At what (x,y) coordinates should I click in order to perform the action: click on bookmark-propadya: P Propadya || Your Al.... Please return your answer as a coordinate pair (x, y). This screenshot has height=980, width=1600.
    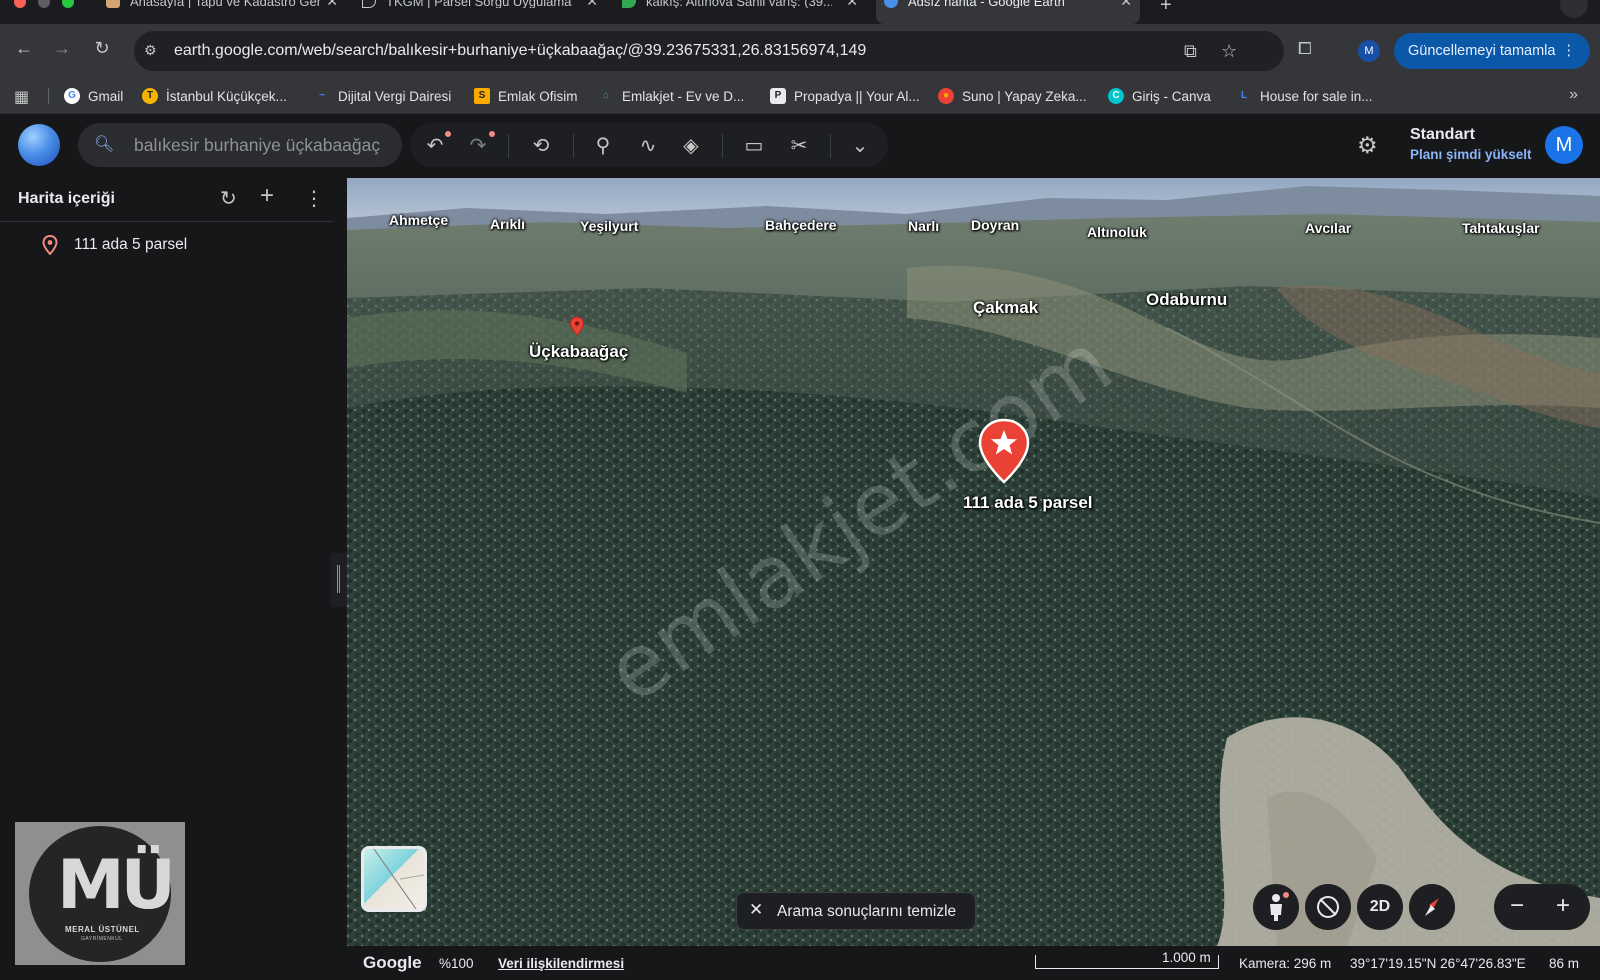
    Looking at the image, I should click on (845, 96).